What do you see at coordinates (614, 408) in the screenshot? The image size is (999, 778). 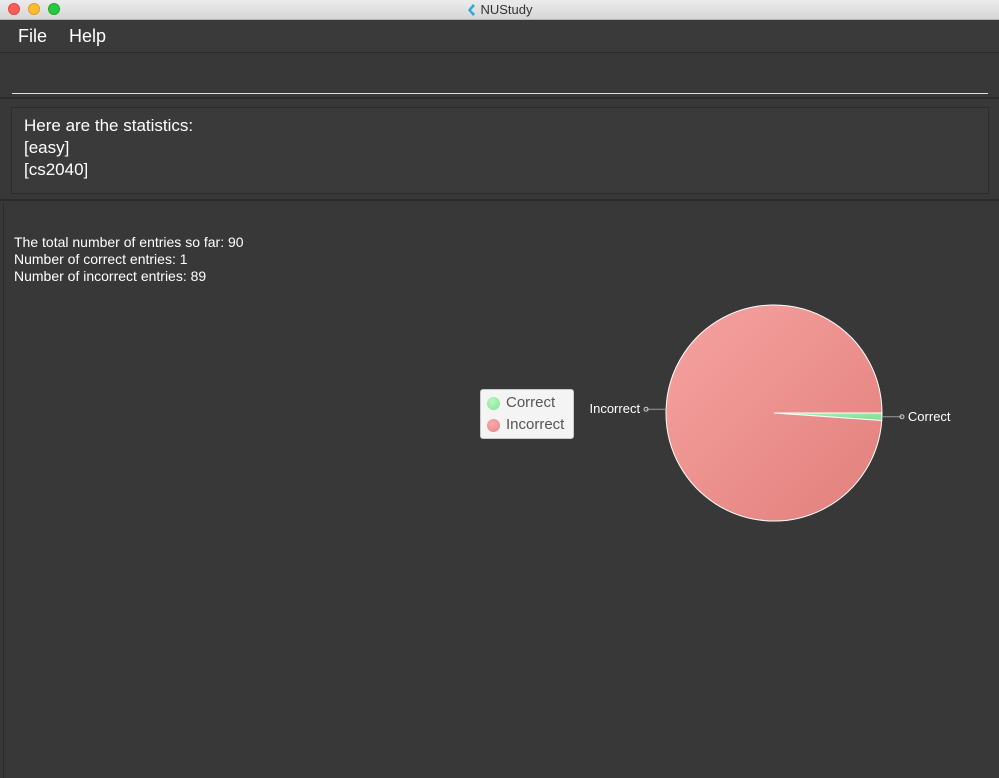 I see `pie-label-incorrect: Incorrect` at bounding box center [614, 408].